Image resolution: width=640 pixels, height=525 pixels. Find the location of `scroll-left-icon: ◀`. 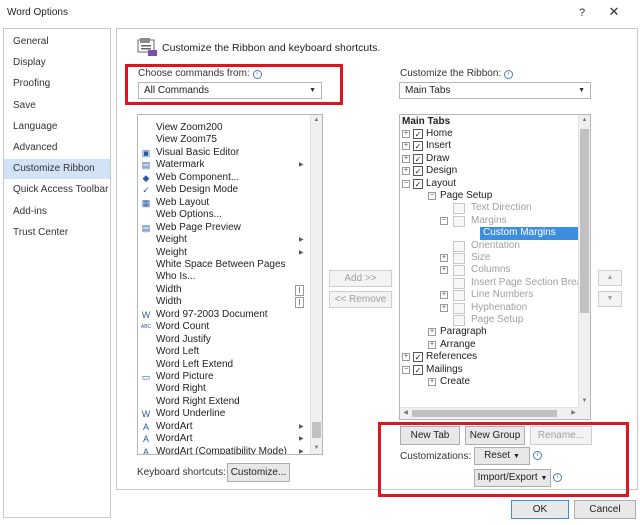

scroll-left-icon: ◀ is located at coordinates (405, 413).